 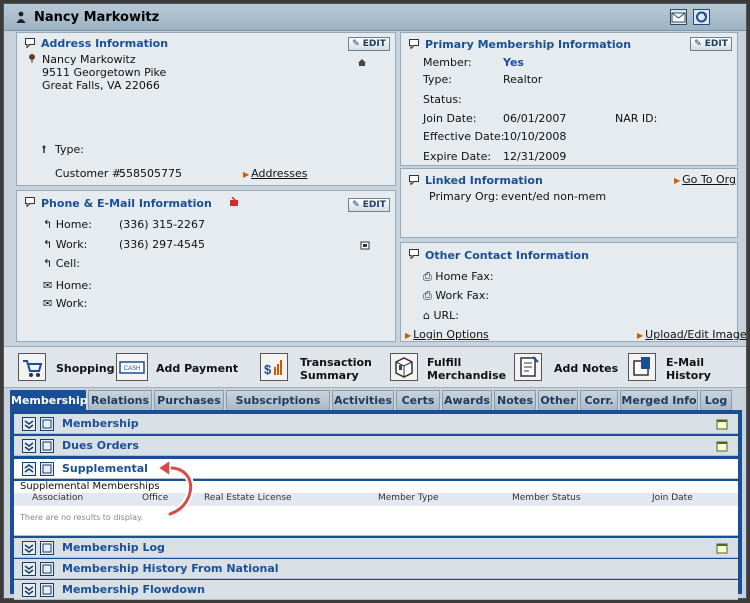 I want to click on phone-edit-button: ✎ EDIT, so click(x=369, y=205).